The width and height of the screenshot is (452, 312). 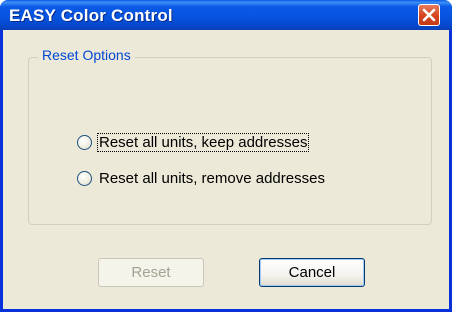 I want to click on radio-button-remove-addresses, so click(x=84, y=178).